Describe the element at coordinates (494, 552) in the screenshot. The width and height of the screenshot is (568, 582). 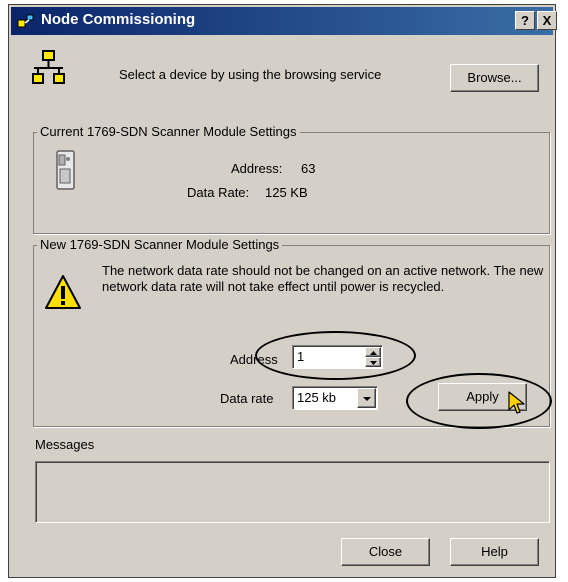
I see `help-button: Help` at that location.